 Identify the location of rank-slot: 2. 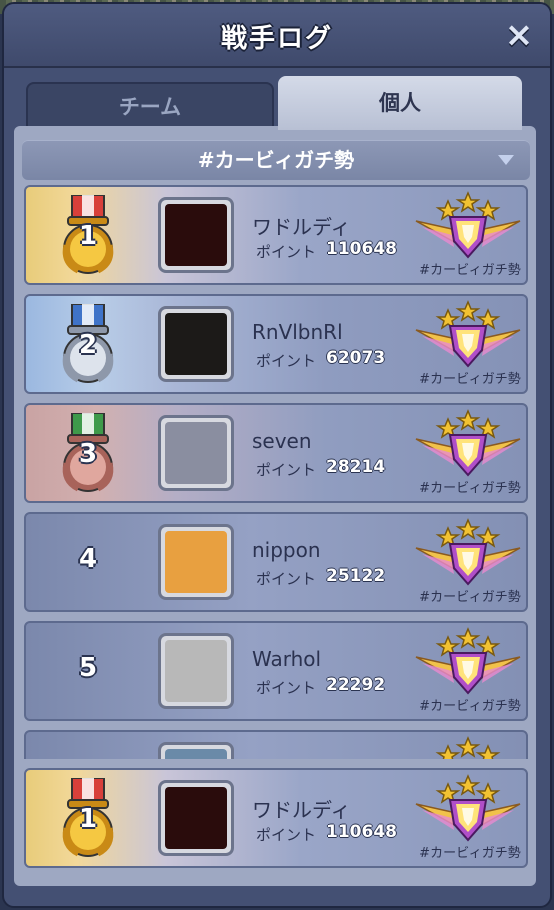
(88, 344).